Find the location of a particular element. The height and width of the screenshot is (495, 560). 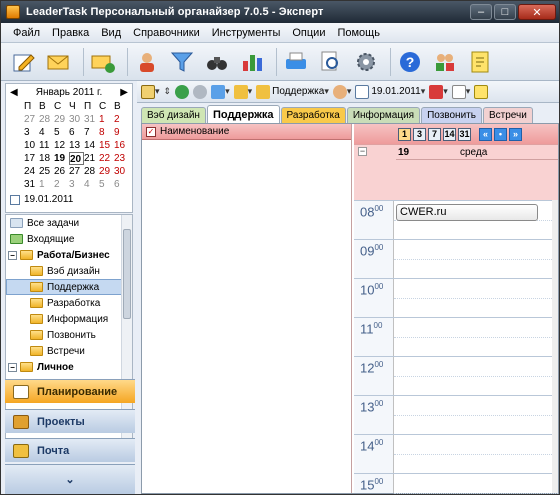

view-1-days-button: 1 is located at coordinates (404, 134).